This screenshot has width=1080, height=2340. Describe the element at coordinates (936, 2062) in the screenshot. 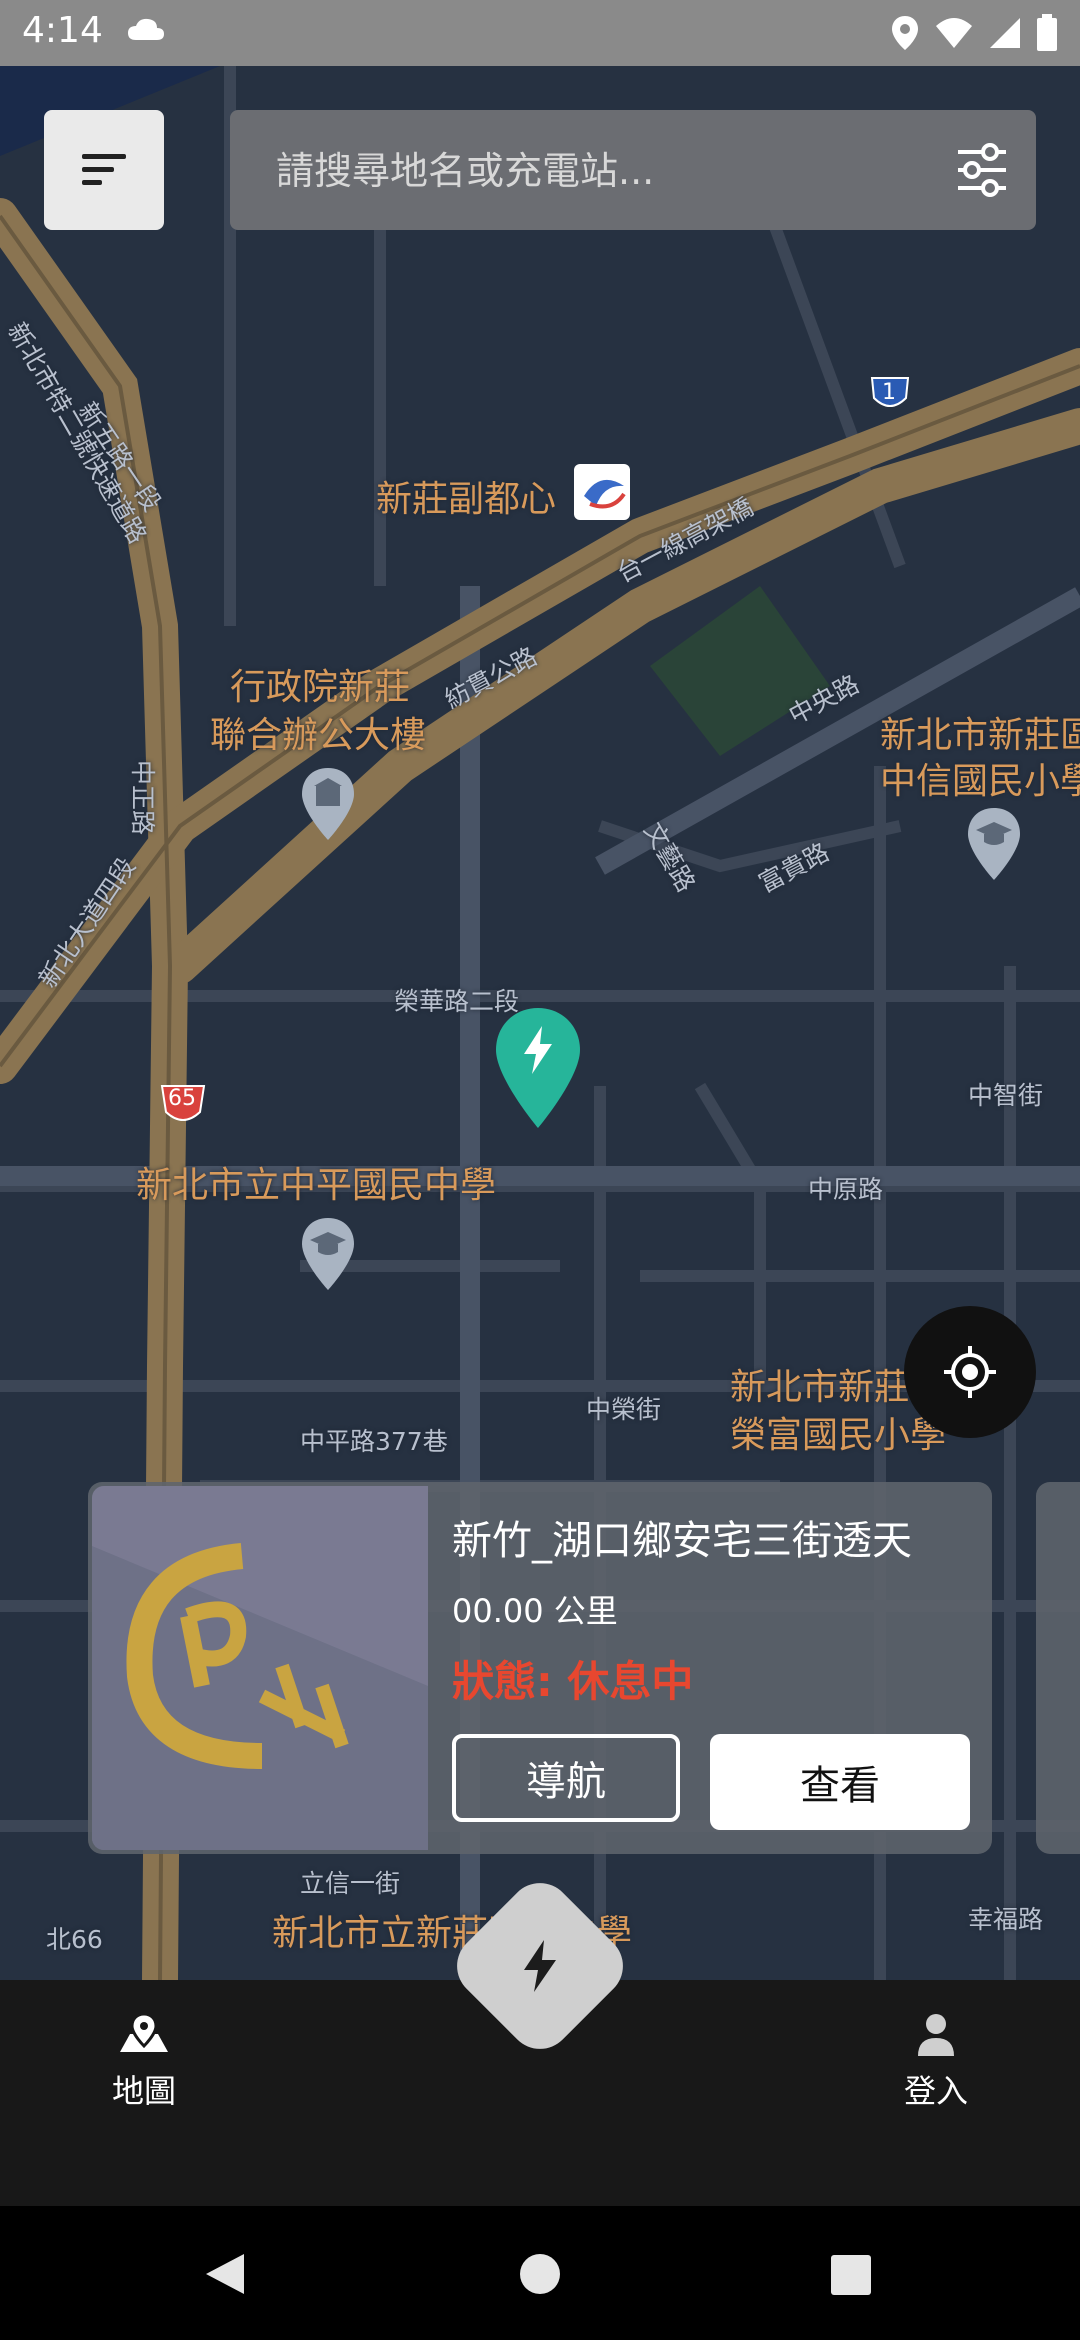

I see `nav-item-login: 登入` at that location.